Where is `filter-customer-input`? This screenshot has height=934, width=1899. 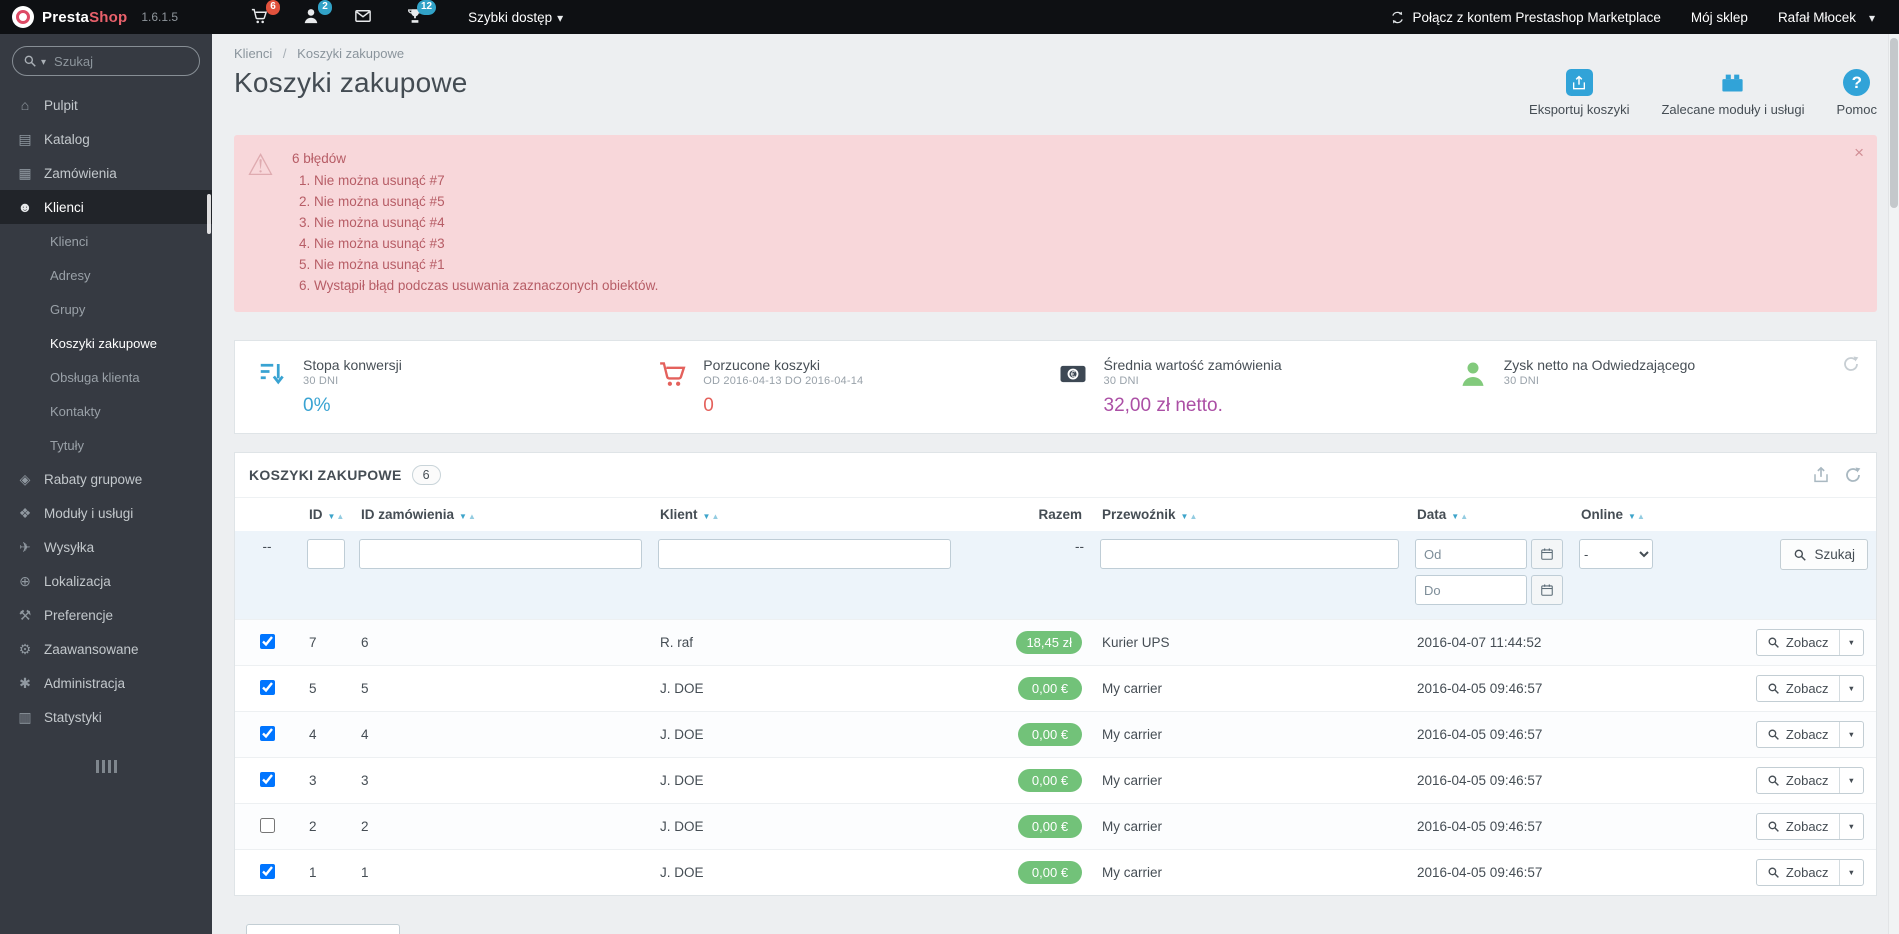
filter-customer-input is located at coordinates (804, 554).